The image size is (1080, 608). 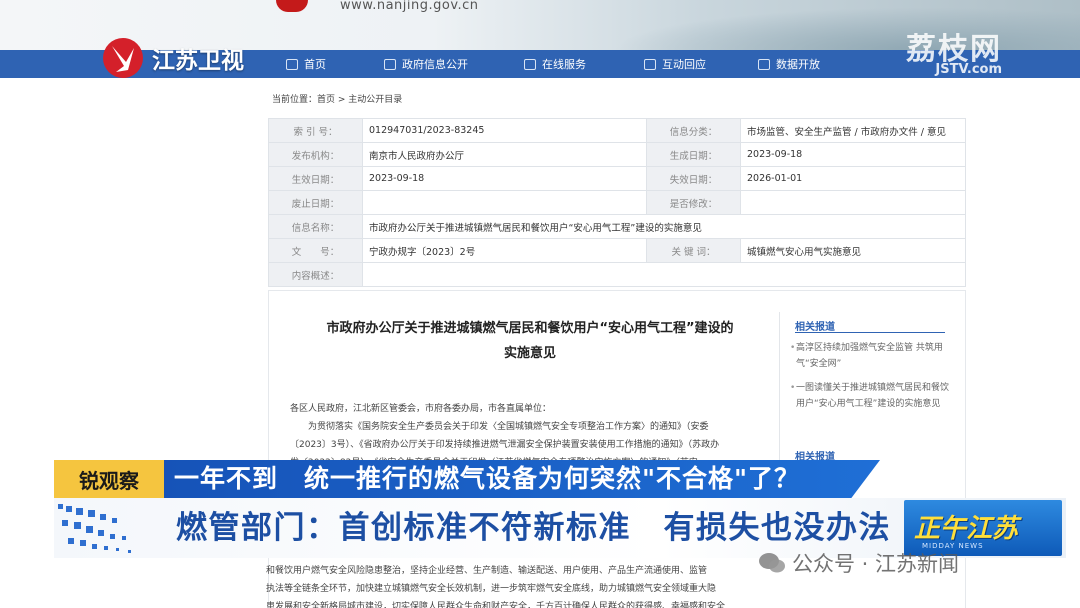 I want to click on national-emblem-icon, so click(x=292, y=6).